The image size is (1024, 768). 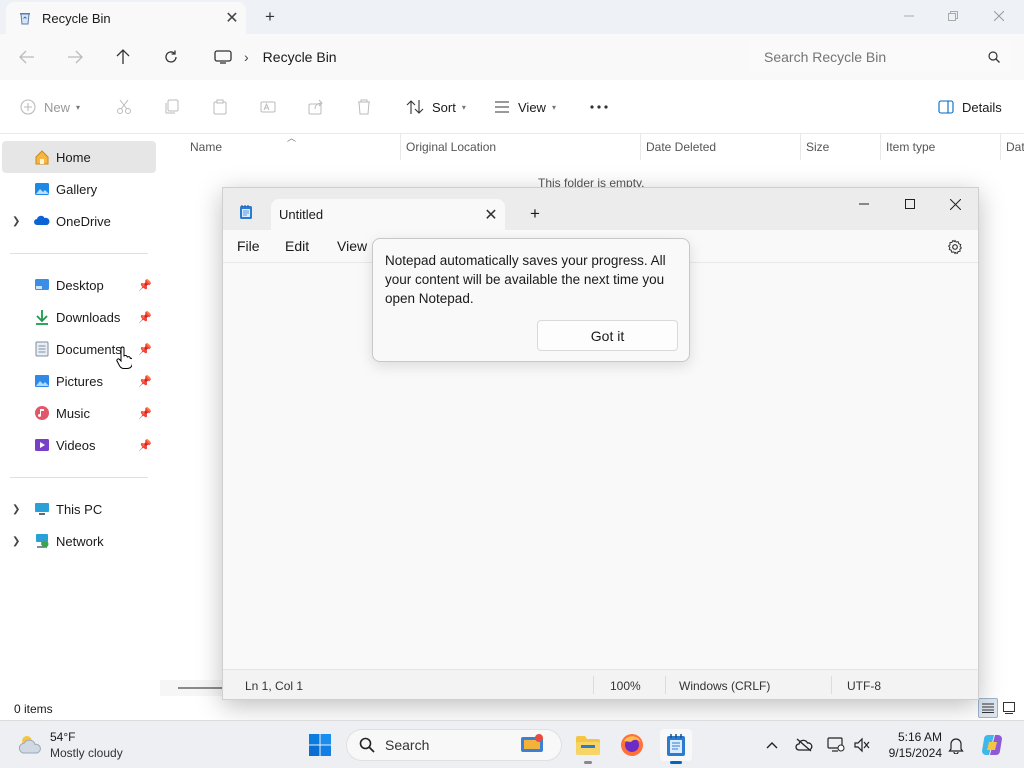 What do you see at coordinates (300, 57) in the screenshot?
I see `breadcrumb: Recycle Bin` at bounding box center [300, 57].